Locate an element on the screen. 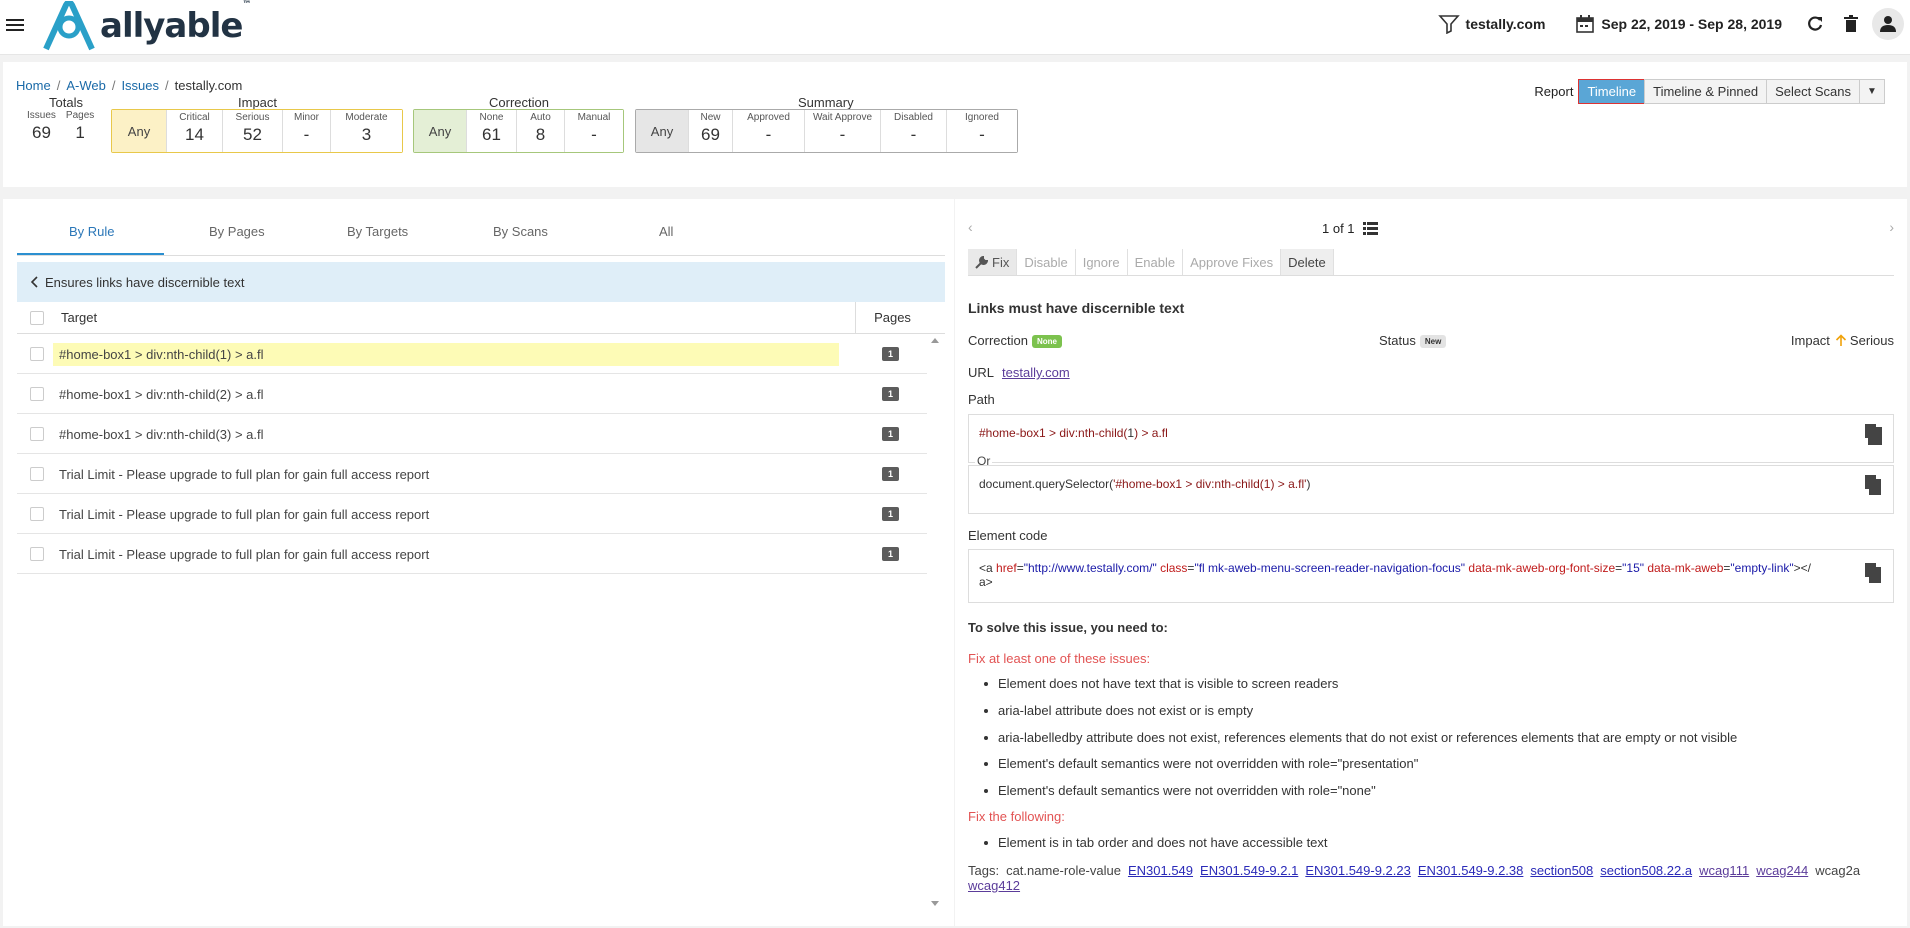 The width and height of the screenshot is (1910, 928). rule-header: Ensures links have discernible text is located at coordinates (481, 282).